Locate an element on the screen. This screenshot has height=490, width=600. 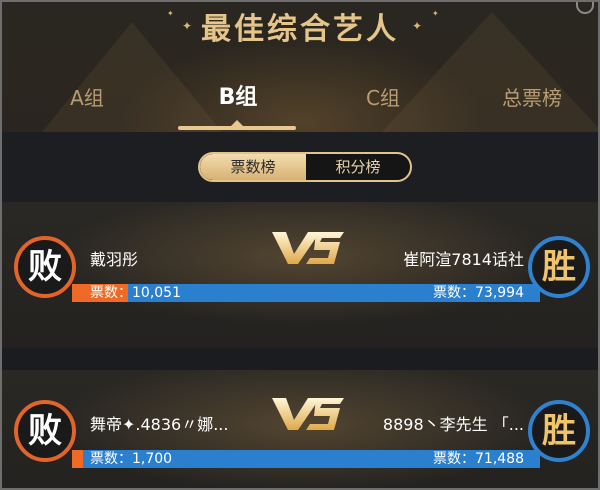
vote-bar: 票数：10,051 票数：73,994 is located at coordinates (306, 293).